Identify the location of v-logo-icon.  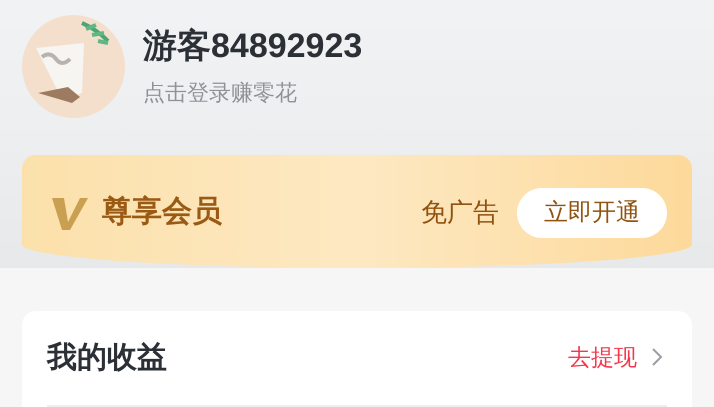
(70, 214).